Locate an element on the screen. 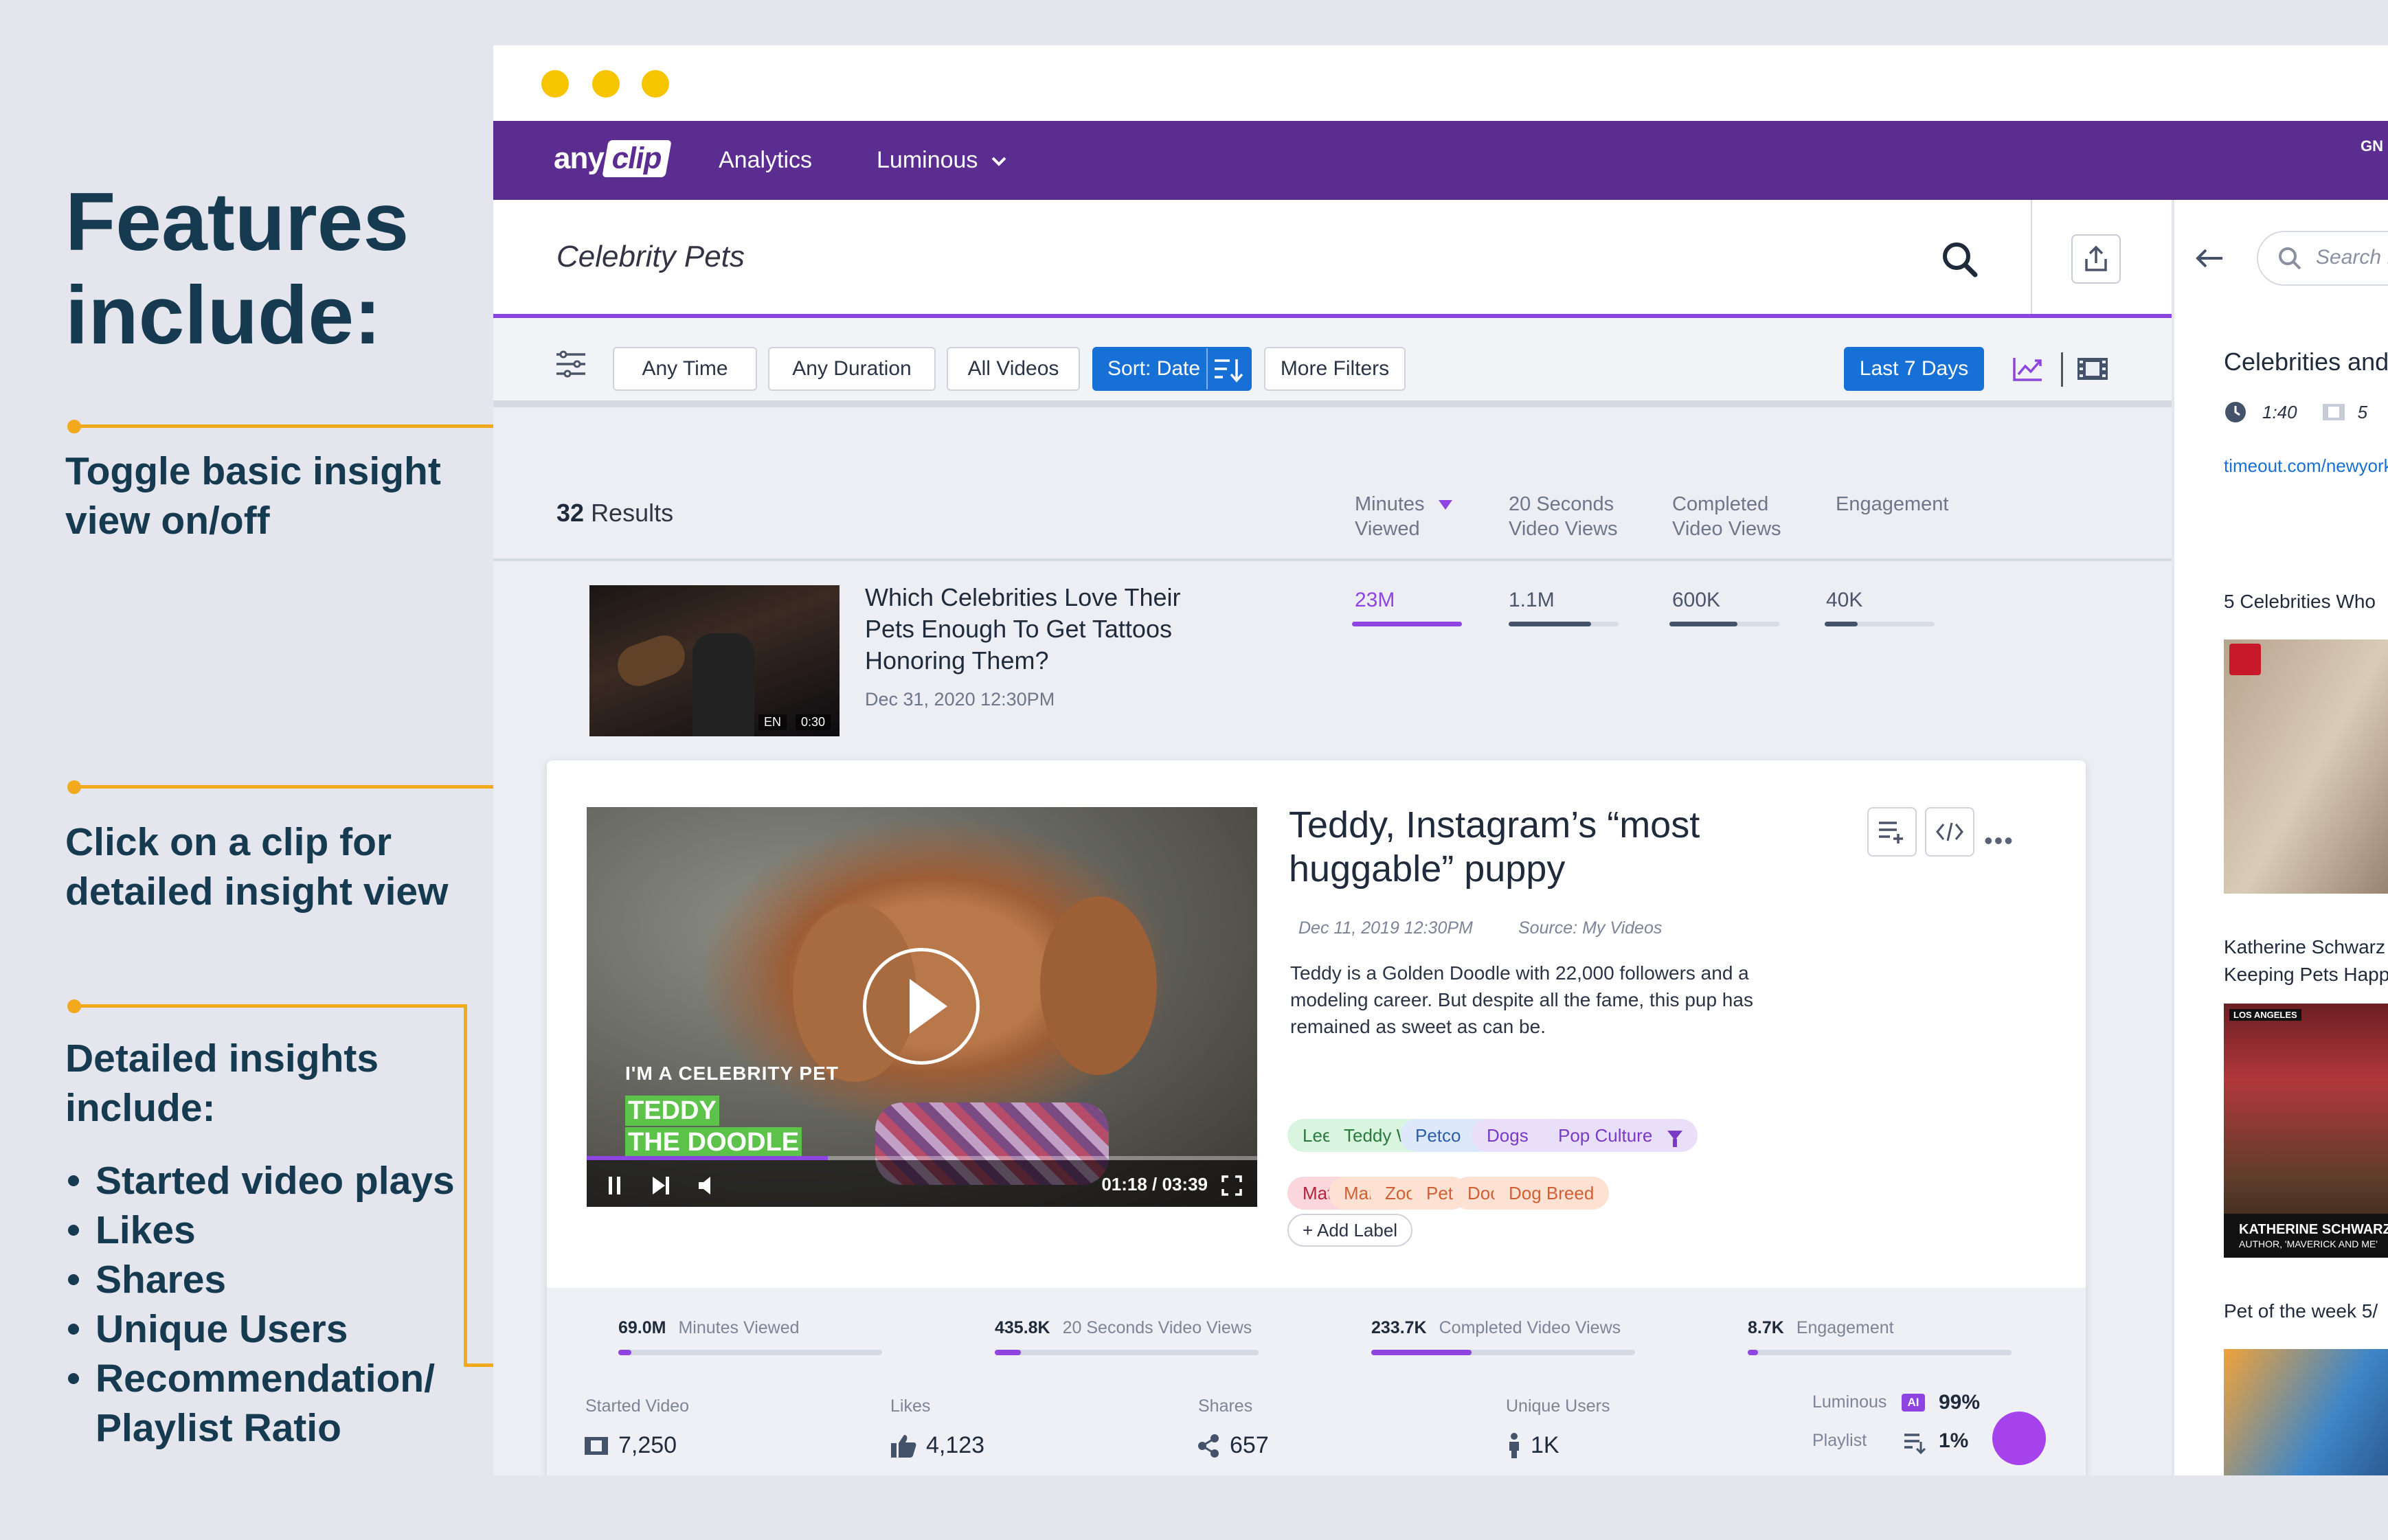 Image resolution: width=2388 pixels, height=1540 pixels. video-thumbnail: EN 0:30 is located at coordinates (715, 661).